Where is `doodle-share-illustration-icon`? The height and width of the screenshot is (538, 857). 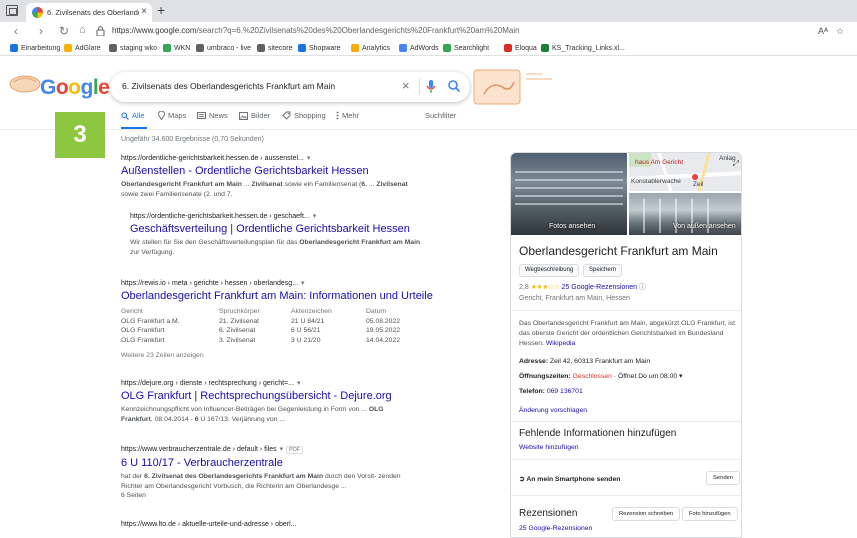
doodle-share-illustration-icon is located at coordinates (514, 87).